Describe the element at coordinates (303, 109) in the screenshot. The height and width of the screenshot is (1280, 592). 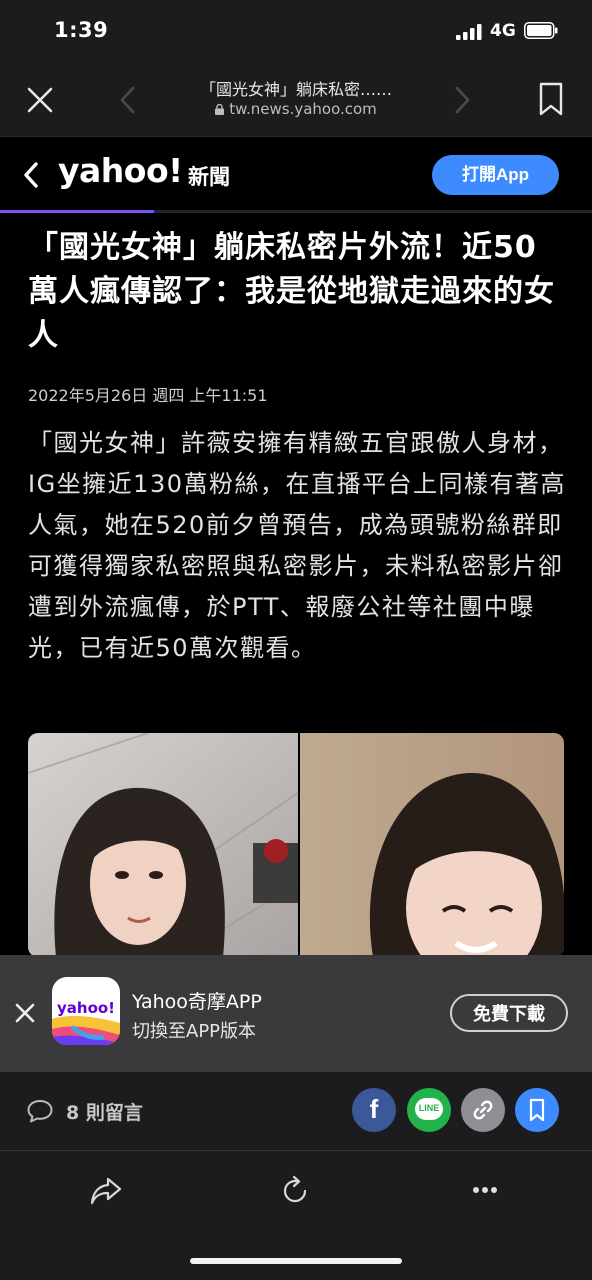
I see `url-text: tw.news.yahoo.com` at that location.